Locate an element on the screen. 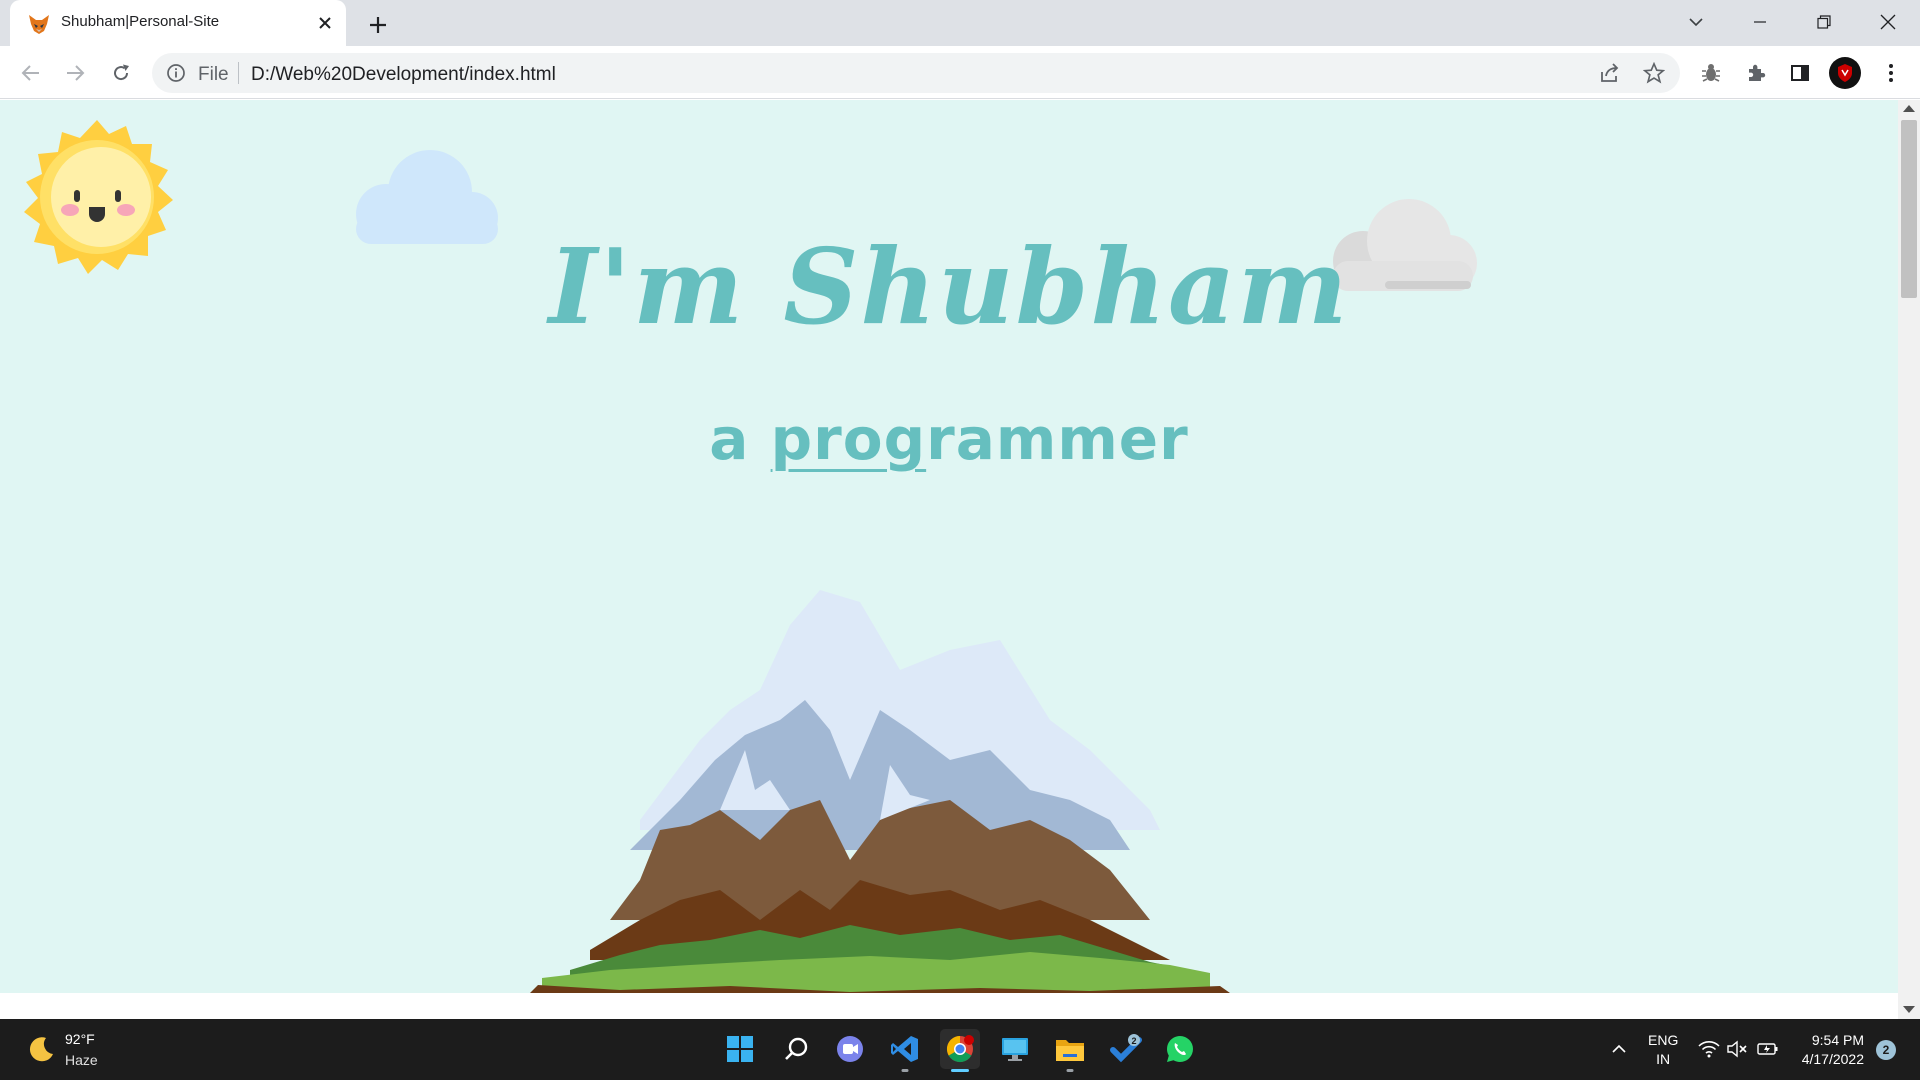  show-hidden-icons-button is located at coordinates (1619, 1049).